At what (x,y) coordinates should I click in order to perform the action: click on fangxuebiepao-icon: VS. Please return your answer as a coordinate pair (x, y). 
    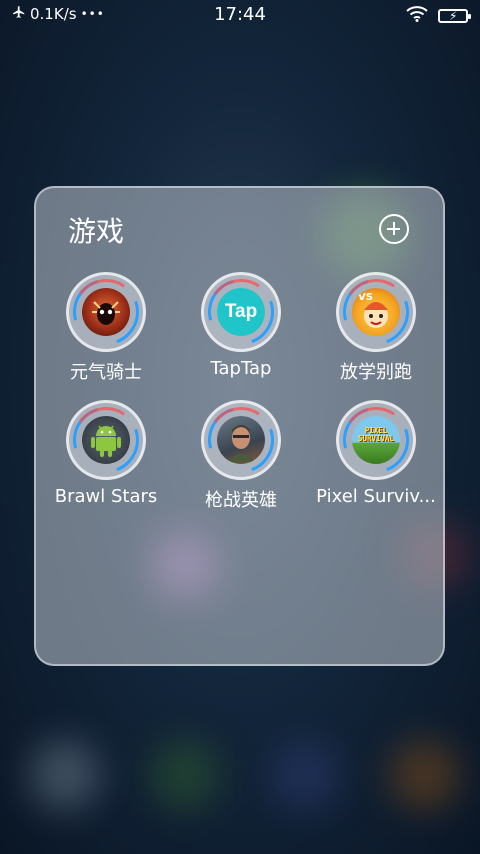
    Looking at the image, I should click on (376, 312).